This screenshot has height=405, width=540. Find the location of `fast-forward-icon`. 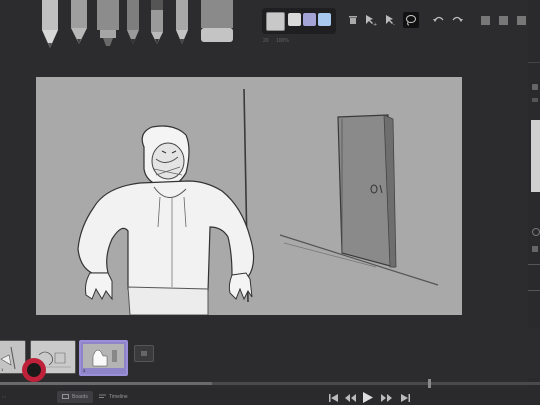

fast-forward-icon is located at coordinates (386, 398).